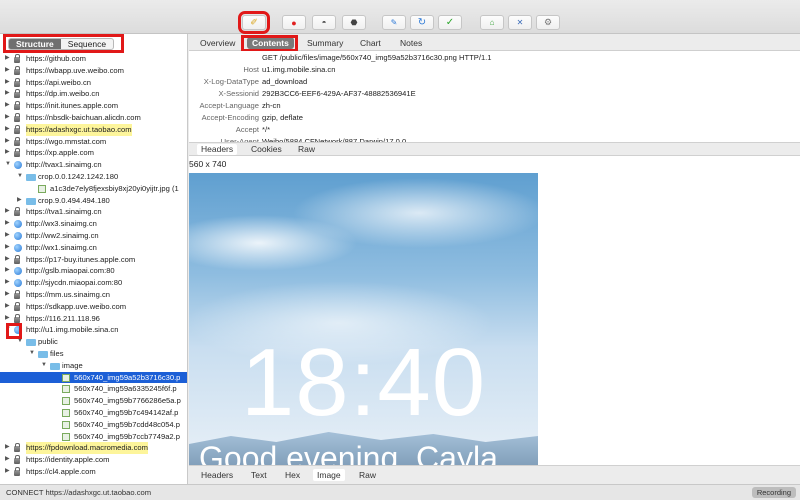 Image resolution: width=800 pixels, height=500 pixels. I want to click on header-key: X-Sessionid, so click(238, 93).